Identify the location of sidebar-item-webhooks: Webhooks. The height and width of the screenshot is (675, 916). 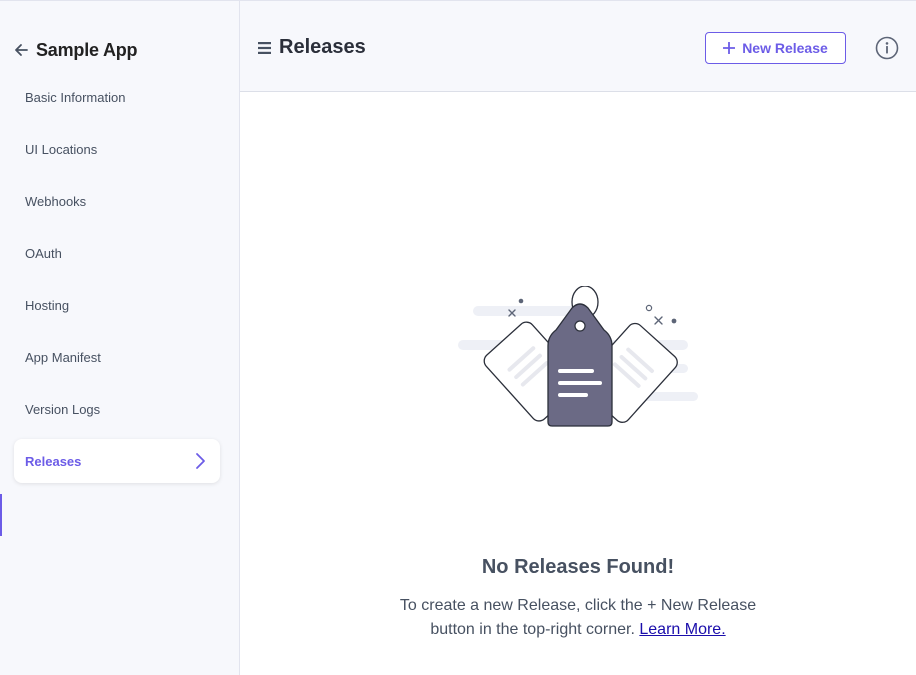
(120, 201).